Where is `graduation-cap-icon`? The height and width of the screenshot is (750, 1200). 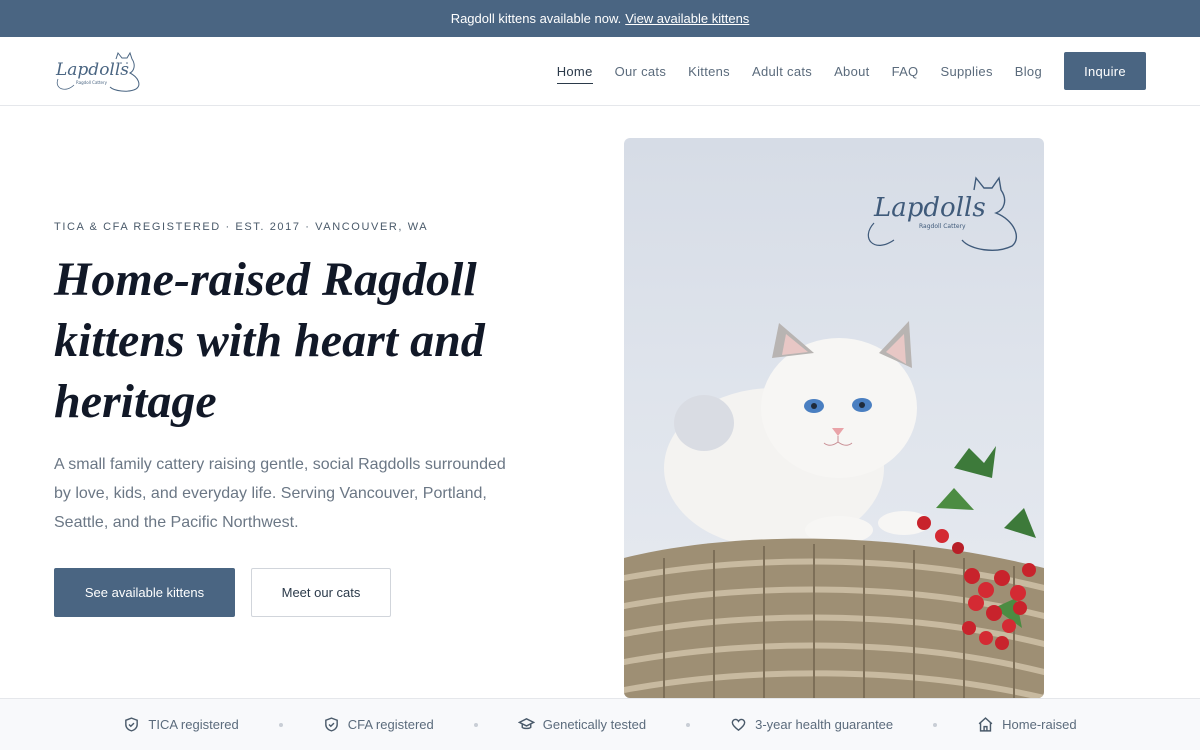
graduation-cap-icon is located at coordinates (526, 724).